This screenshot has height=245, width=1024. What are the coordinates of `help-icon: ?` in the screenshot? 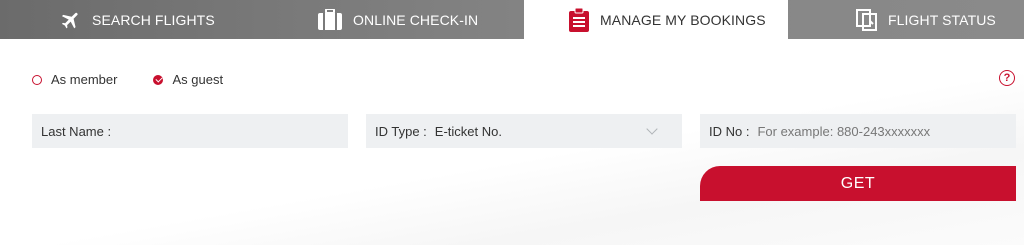 It's located at (1007, 78).